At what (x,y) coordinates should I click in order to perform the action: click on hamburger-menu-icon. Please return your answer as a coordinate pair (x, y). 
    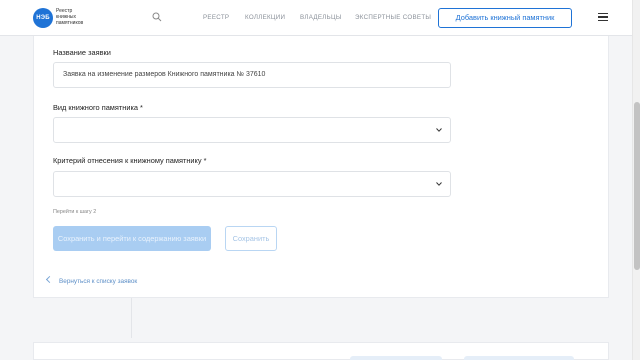
    Looking at the image, I should click on (603, 17).